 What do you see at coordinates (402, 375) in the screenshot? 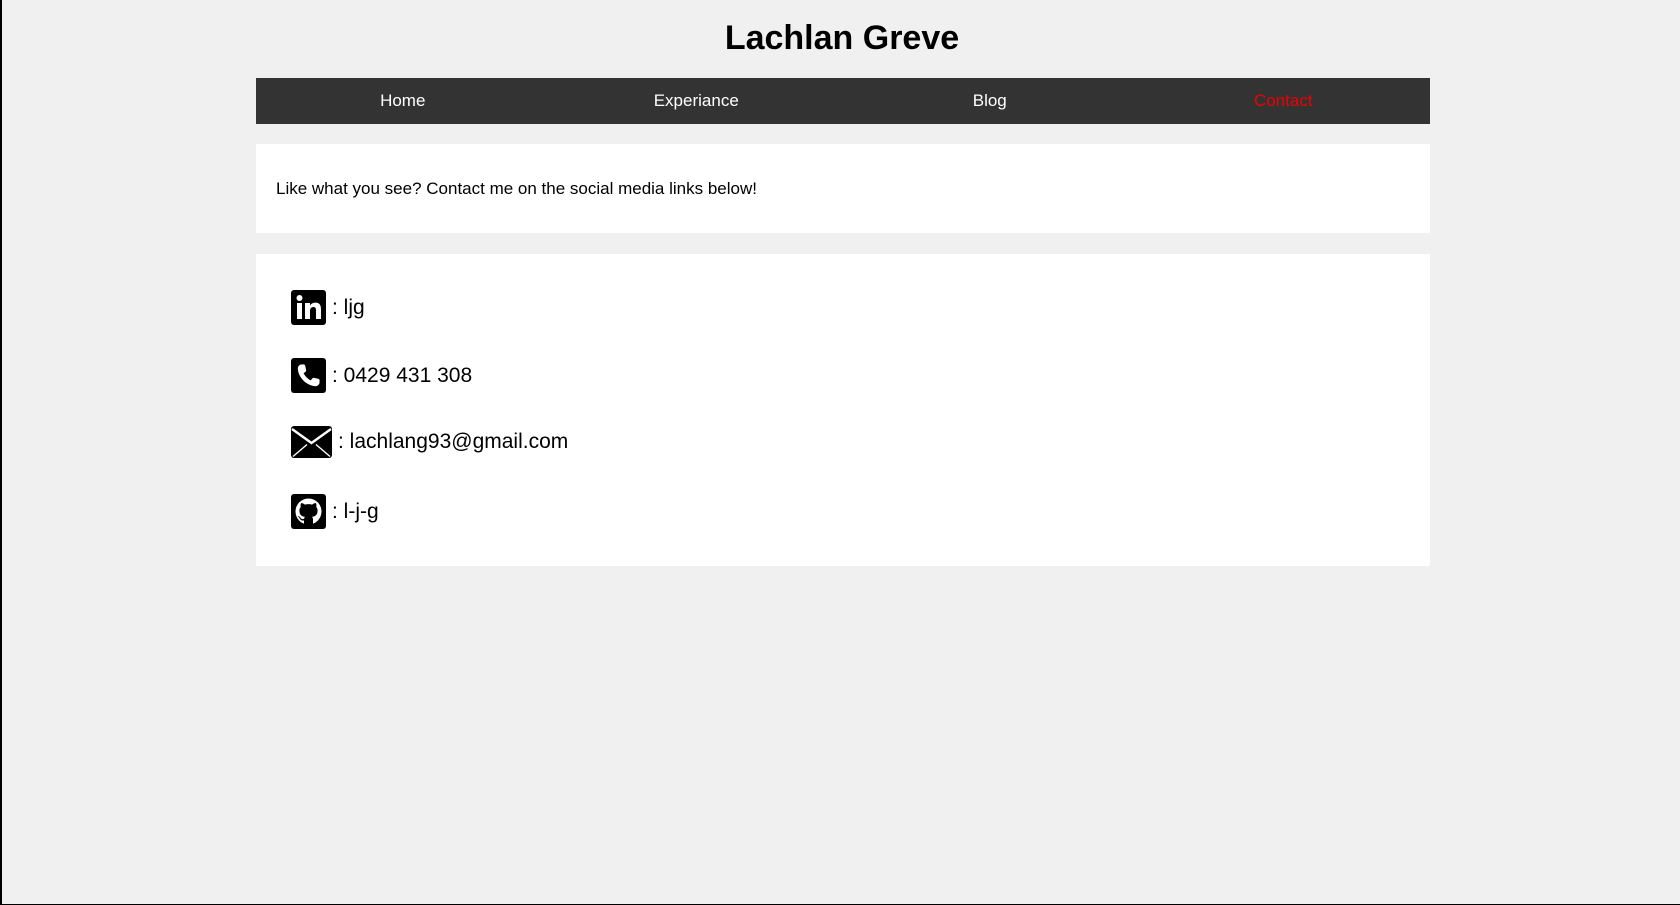
I see `phone-number: : 0429 431 308` at bounding box center [402, 375].